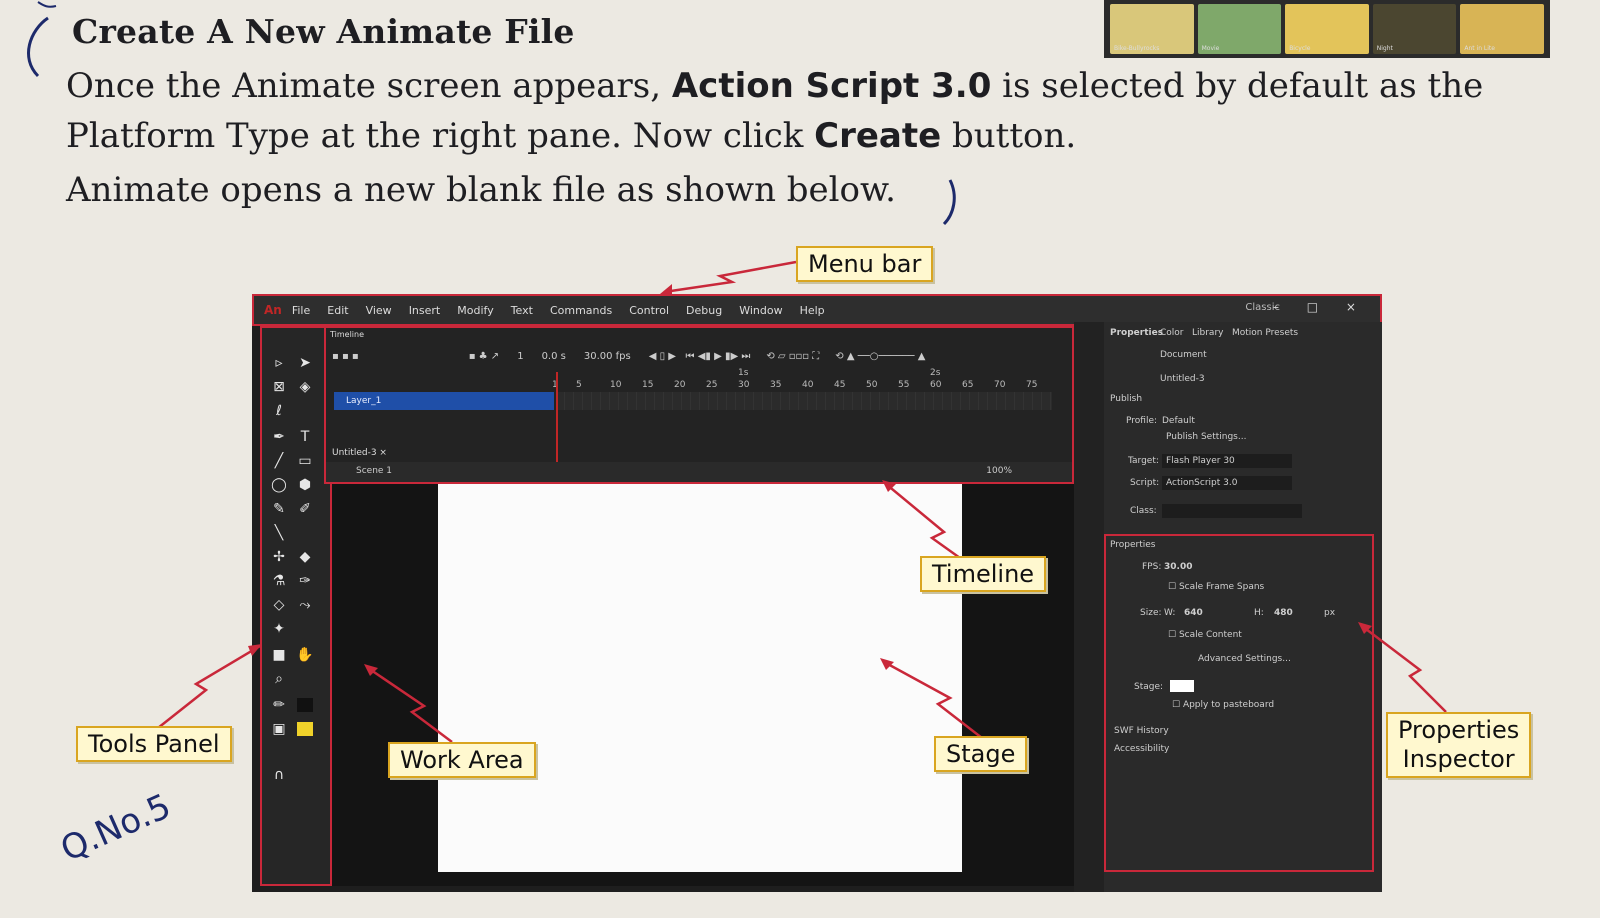 This screenshot has width=1600, height=918. What do you see at coordinates (865, 264) in the screenshot?
I see `callout-menu-bar: Menu bar` at bounding box center [865, 264].